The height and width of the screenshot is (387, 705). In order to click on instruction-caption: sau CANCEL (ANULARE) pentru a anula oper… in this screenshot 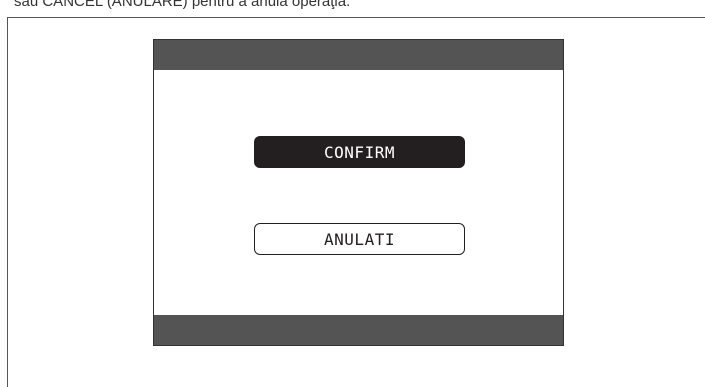, I will do `click(182, 5)`.